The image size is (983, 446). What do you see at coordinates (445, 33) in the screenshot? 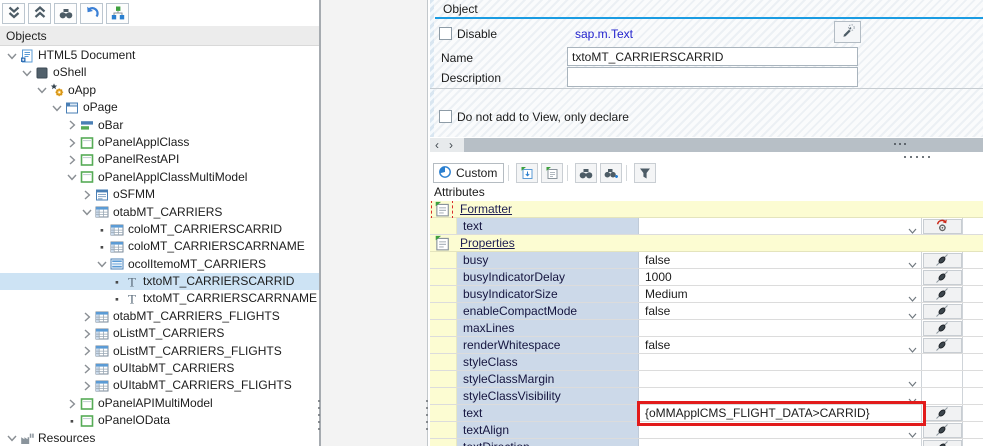
I see `disable-checkbox` at bounding box center [445, 33].